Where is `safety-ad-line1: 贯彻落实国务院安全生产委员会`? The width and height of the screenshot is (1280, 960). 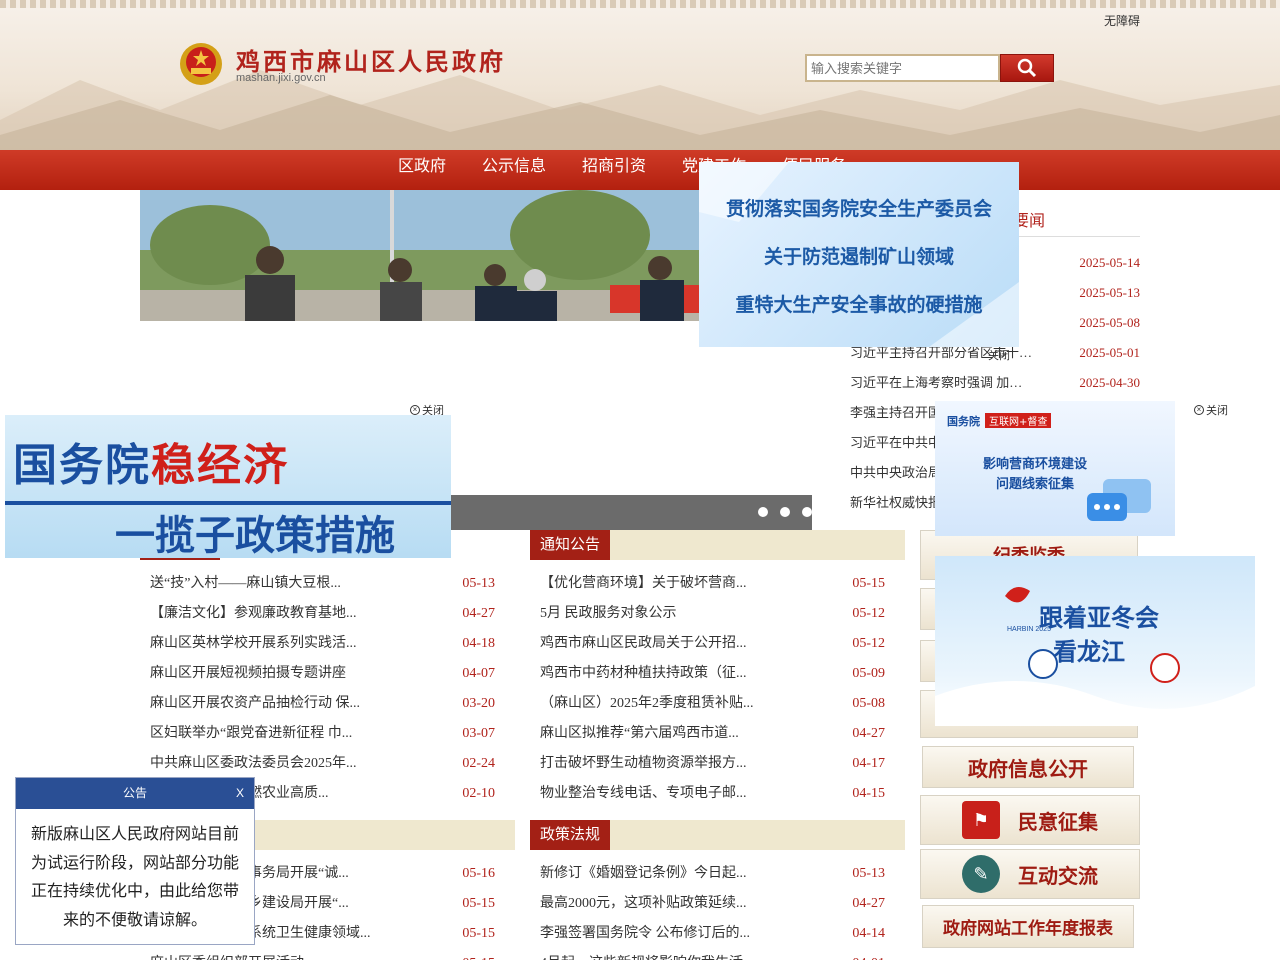 safety-ad-line1: 贯彻落实国务院安全生产委员会 is located at coordinates (858, 209).